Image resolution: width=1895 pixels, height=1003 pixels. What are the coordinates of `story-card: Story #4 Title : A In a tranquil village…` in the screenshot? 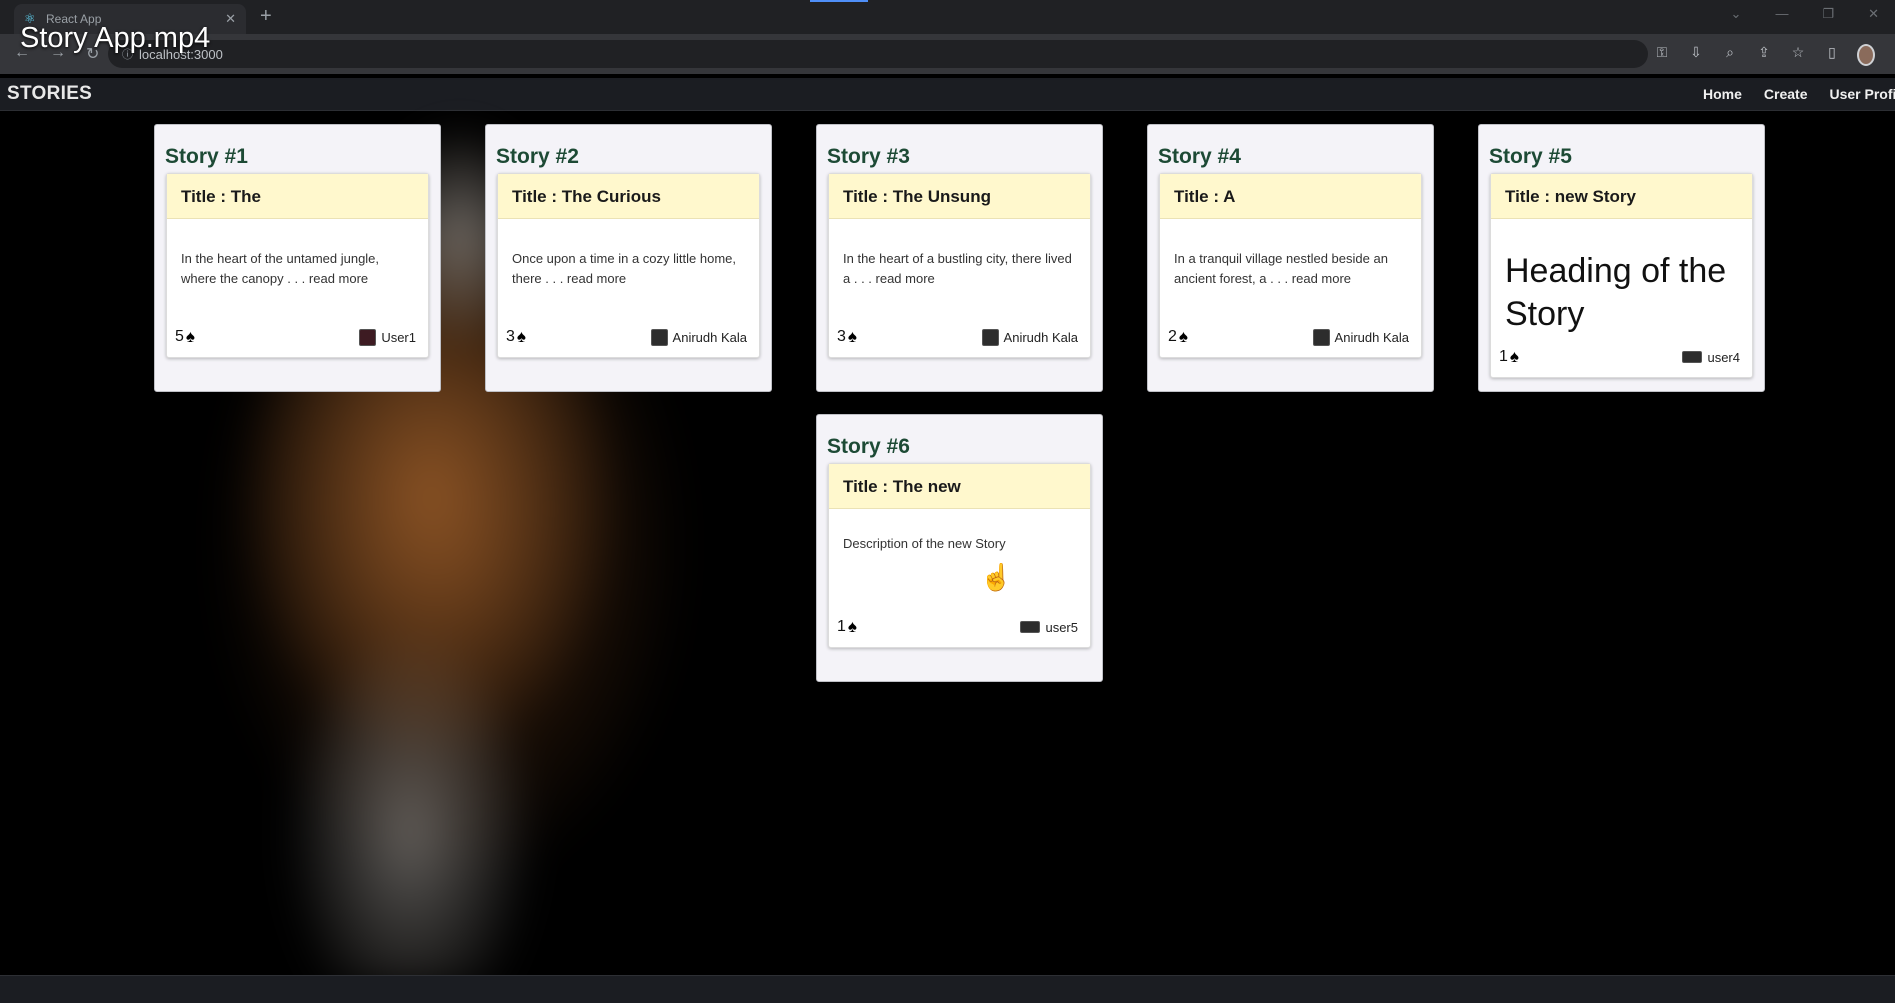 It's located at (1290, 258).